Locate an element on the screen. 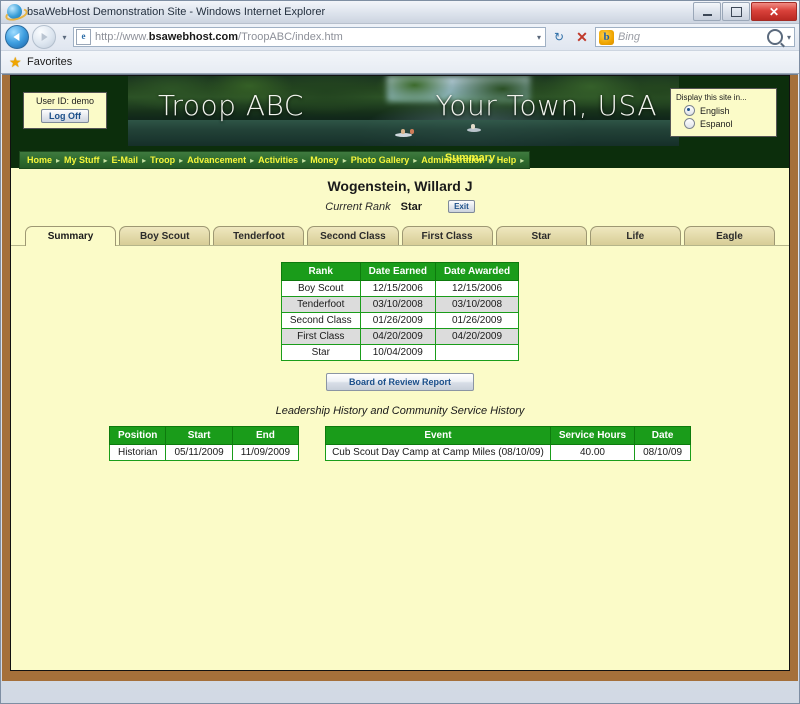 The image size is (800, 704). tab-boy-scout: Boy Scout is located at coordinates (165, 235).